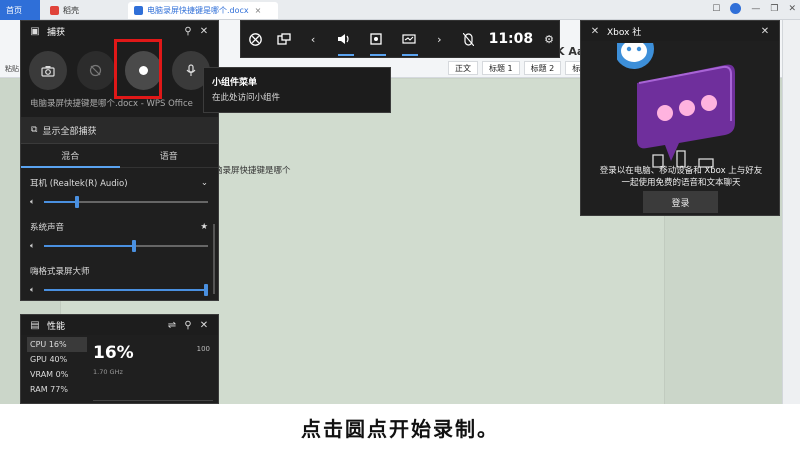 This screenshot has height=450, width=800. I want to click on system-volume-row: 🔈︎, so click(119, 242).